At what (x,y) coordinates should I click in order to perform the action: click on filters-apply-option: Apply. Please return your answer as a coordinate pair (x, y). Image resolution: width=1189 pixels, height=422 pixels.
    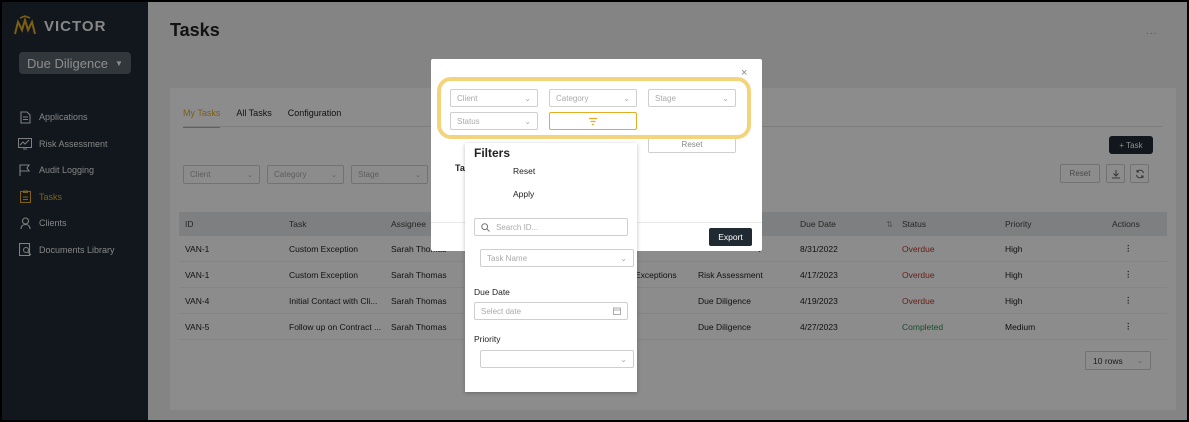
    Looking at the image, I should click on (523, 194).